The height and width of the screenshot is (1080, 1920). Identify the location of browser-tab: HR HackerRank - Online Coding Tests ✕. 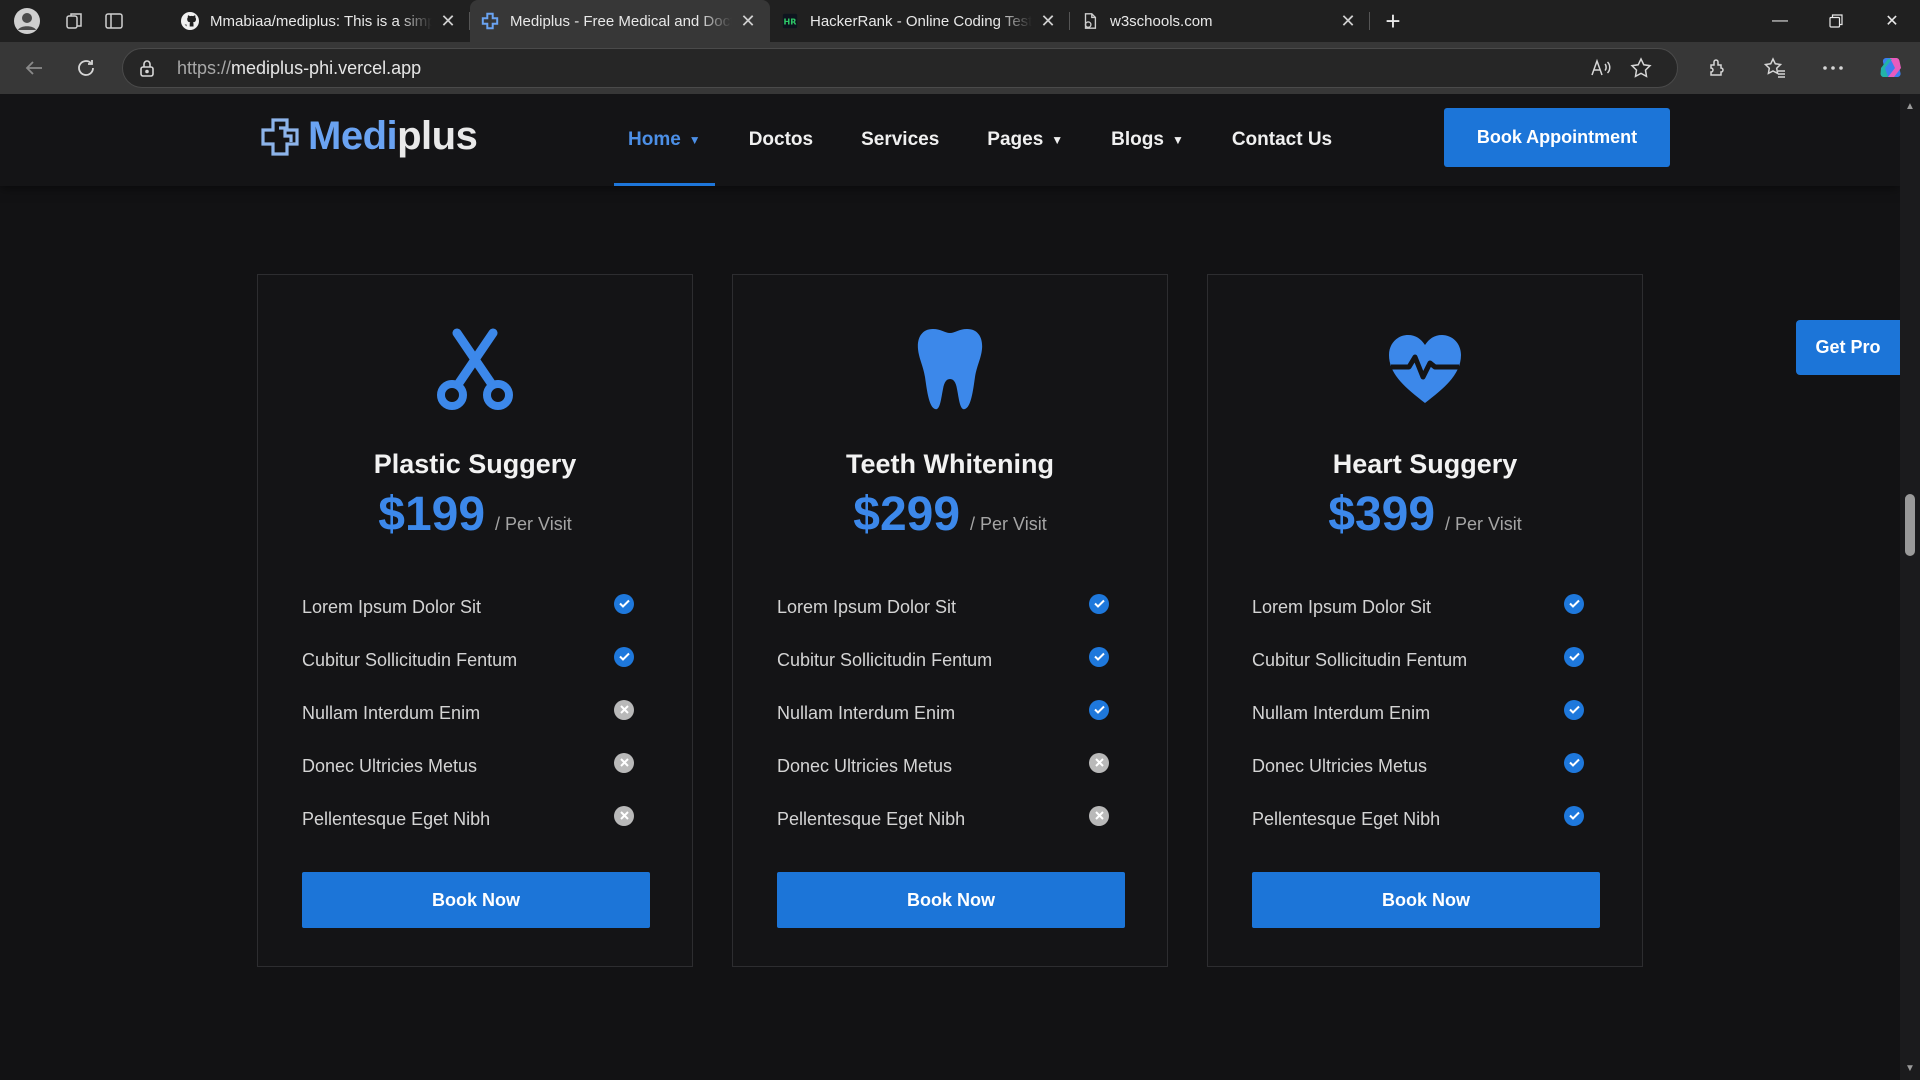
(920, 21).